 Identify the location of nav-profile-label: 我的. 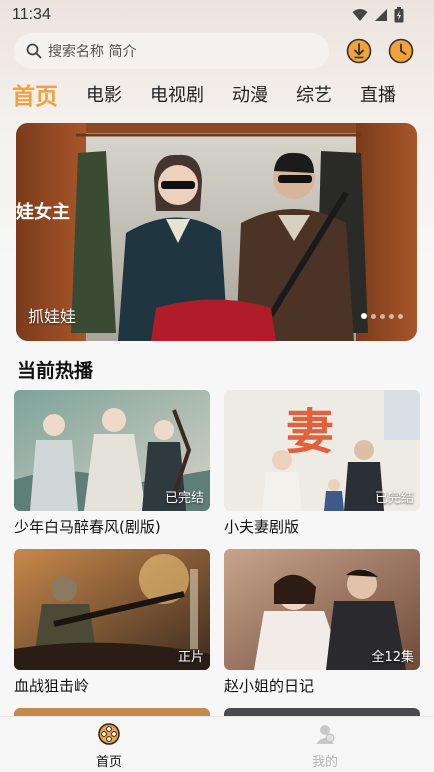
(324, 762).